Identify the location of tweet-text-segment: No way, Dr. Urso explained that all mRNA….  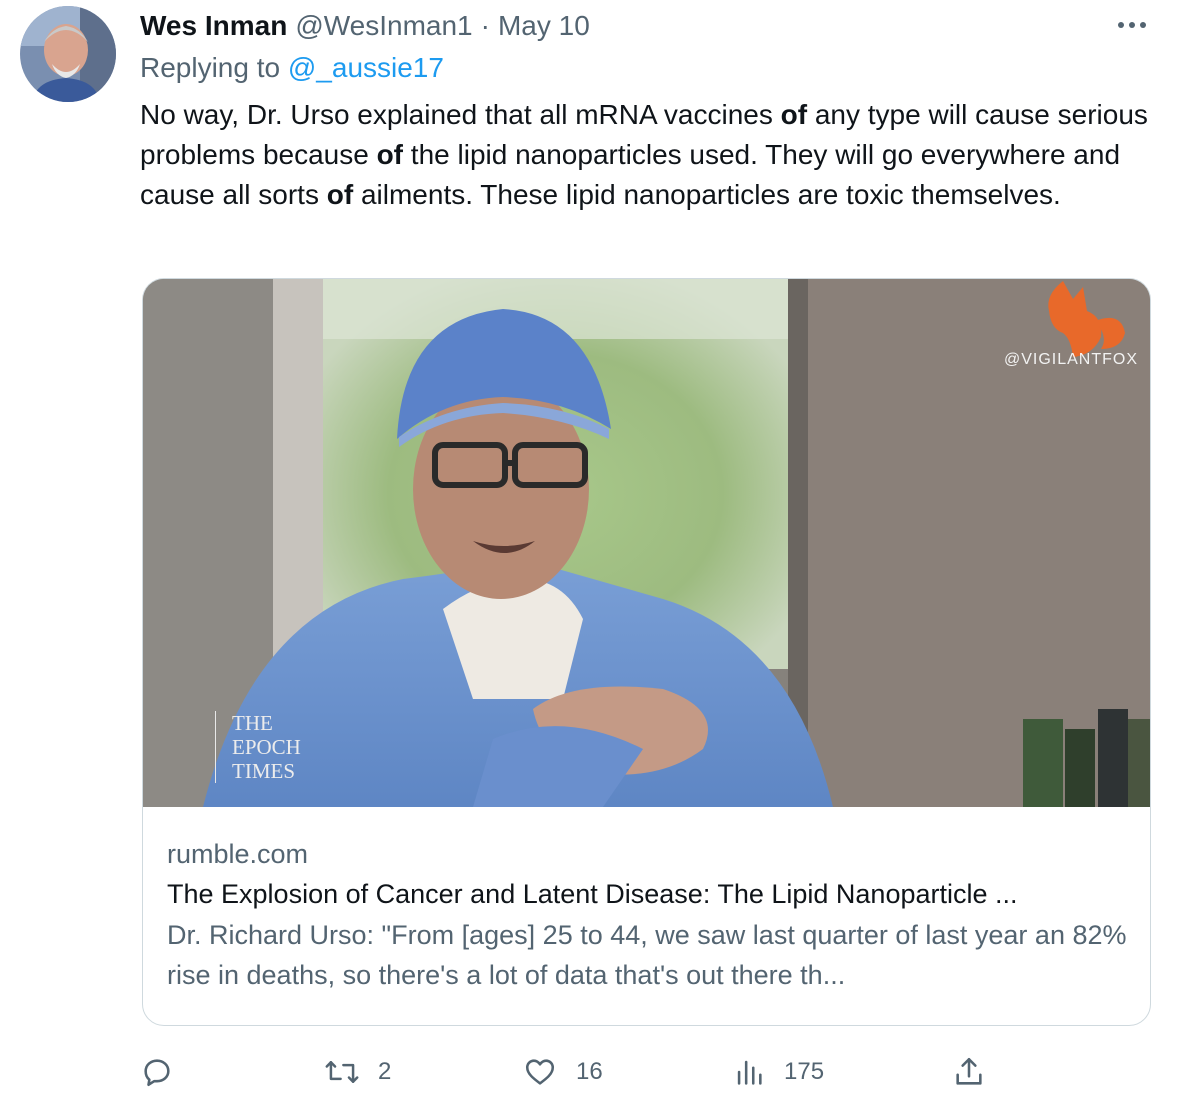
(460, 114).